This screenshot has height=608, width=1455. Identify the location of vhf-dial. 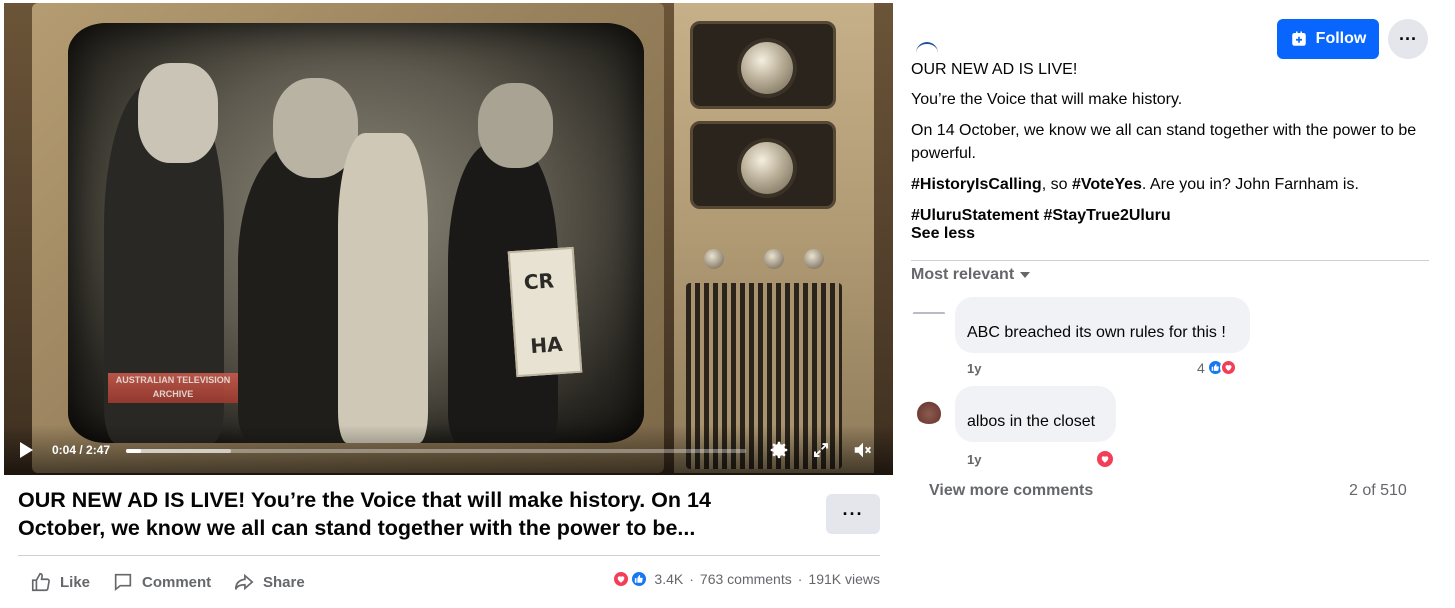
(767, 68).